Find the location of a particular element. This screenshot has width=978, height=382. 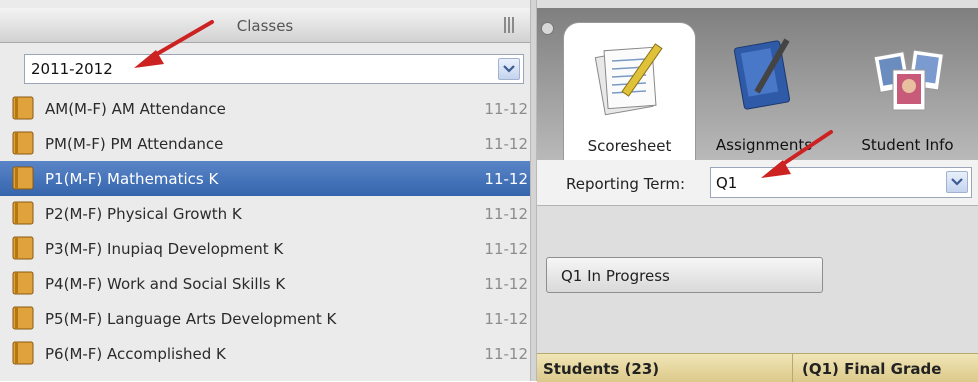

tab-student-info-label: Student Info is located at coordinates (907, 145).